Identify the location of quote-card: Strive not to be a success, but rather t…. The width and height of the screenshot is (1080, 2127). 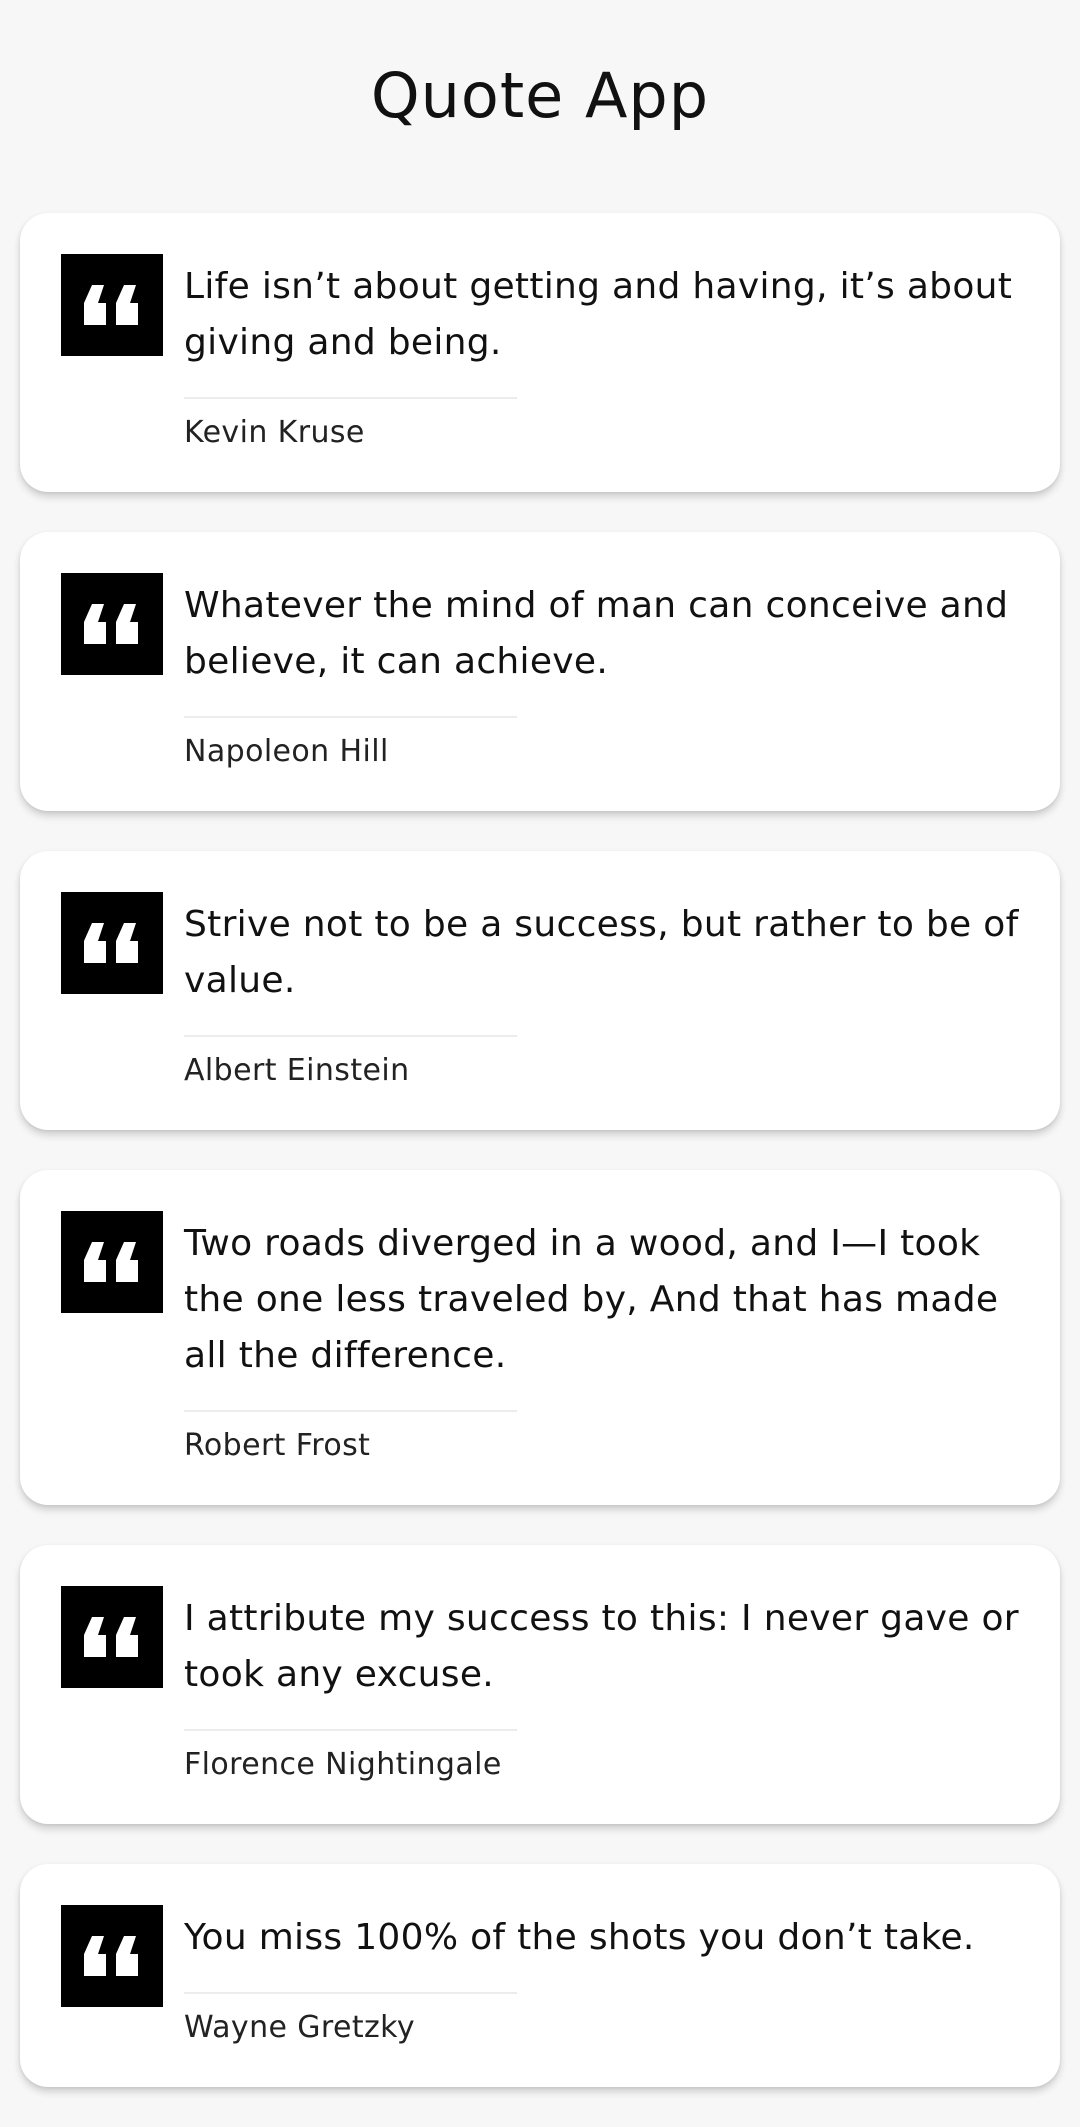
(540, 990).